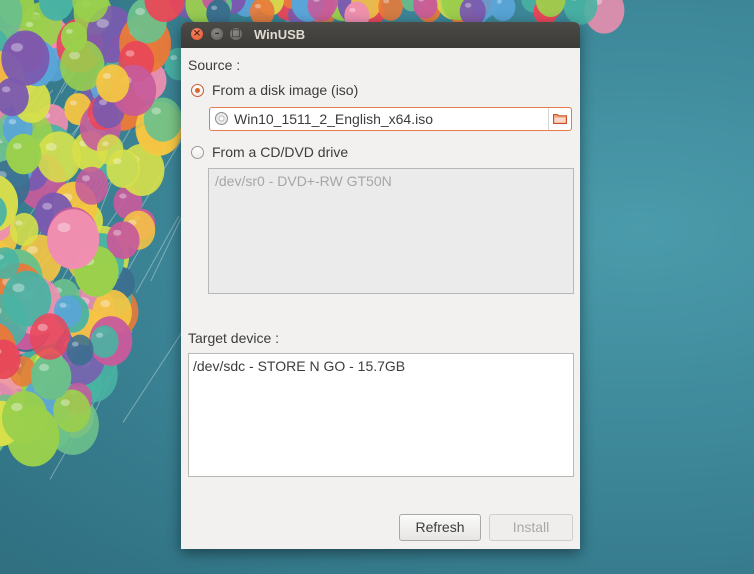 This screenshot has width=754, height=574. I want to click on iso-option-label: From a disk image (iso), so click(285, 90).